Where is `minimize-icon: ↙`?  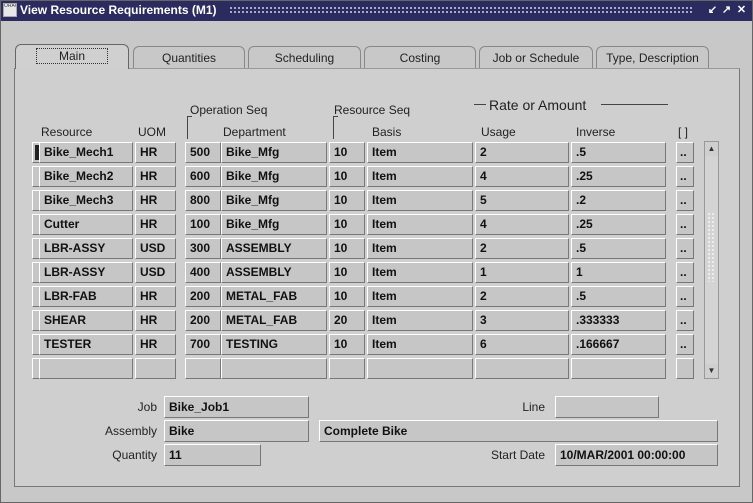
minimize-icon: ↙ is located at coordinates (712, 10).